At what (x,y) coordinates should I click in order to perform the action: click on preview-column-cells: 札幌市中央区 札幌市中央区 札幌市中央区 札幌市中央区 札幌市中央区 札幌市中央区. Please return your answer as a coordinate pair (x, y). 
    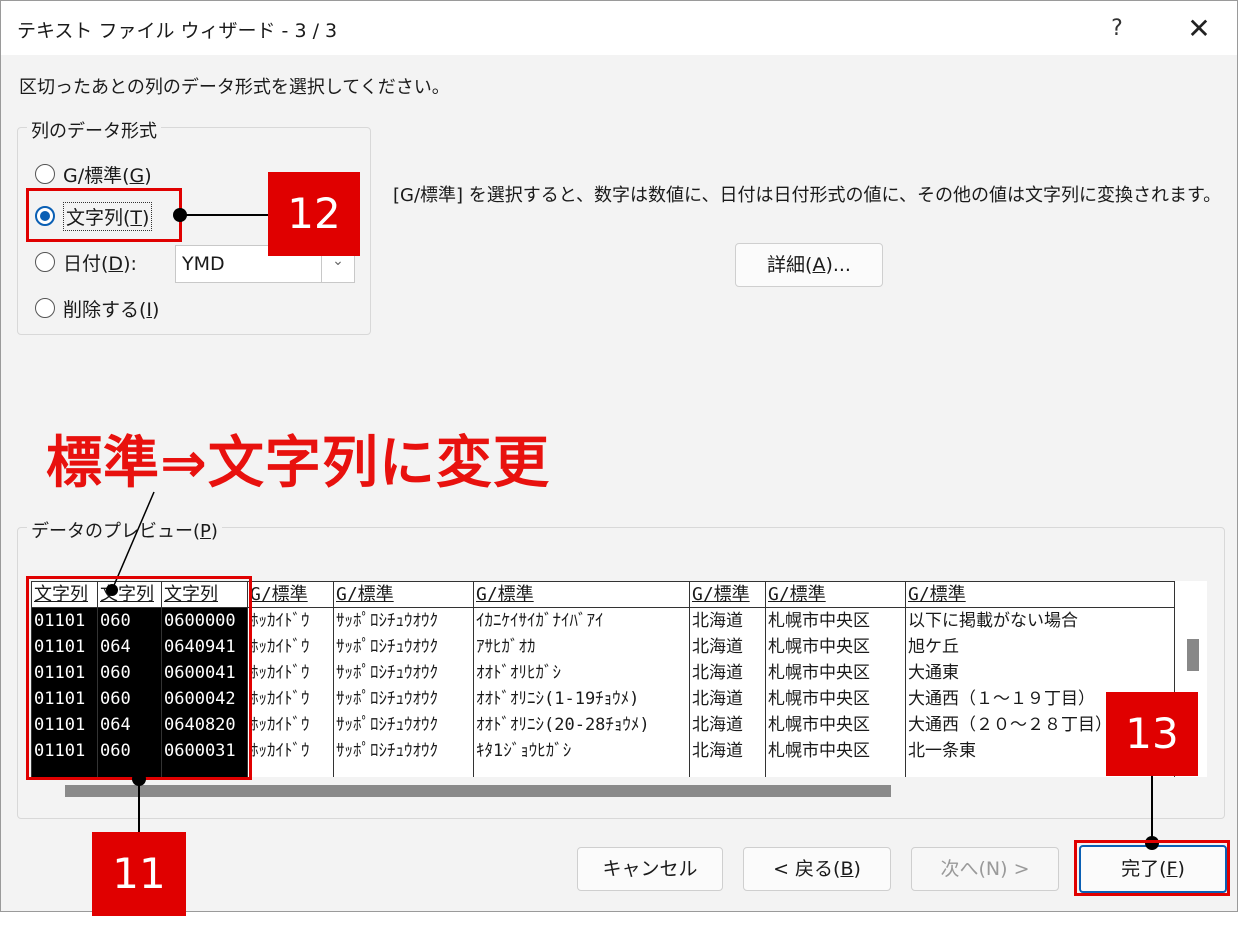
    Looking at the image, I should click on (835, 692).